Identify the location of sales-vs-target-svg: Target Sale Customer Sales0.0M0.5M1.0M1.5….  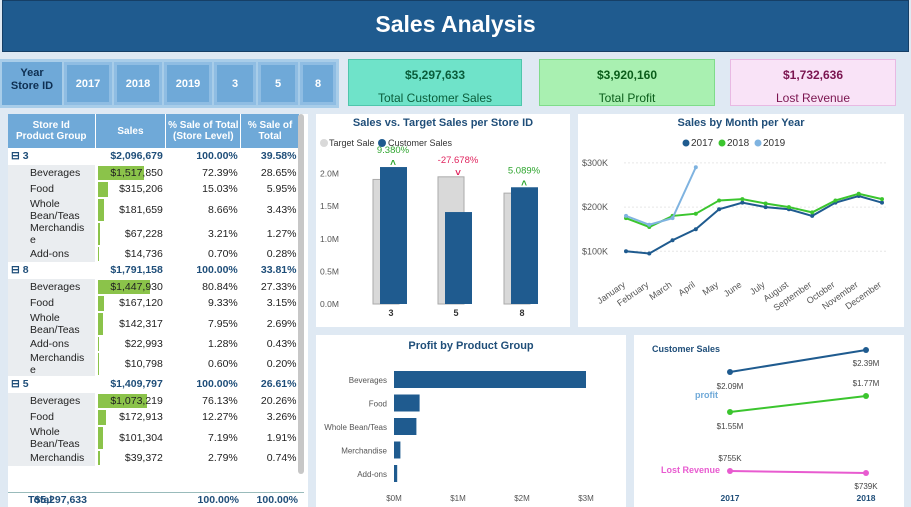
(430, 228).